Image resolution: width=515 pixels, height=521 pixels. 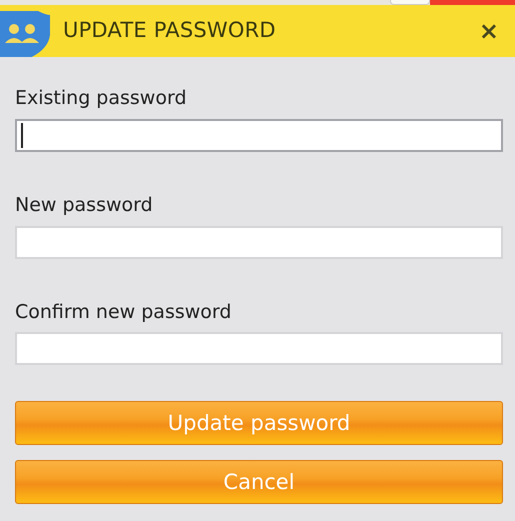 What do you see at coordinates (123, 312) in the screenshot?
I see `field-label: Confirm new password` at bounding box center [123, 312].